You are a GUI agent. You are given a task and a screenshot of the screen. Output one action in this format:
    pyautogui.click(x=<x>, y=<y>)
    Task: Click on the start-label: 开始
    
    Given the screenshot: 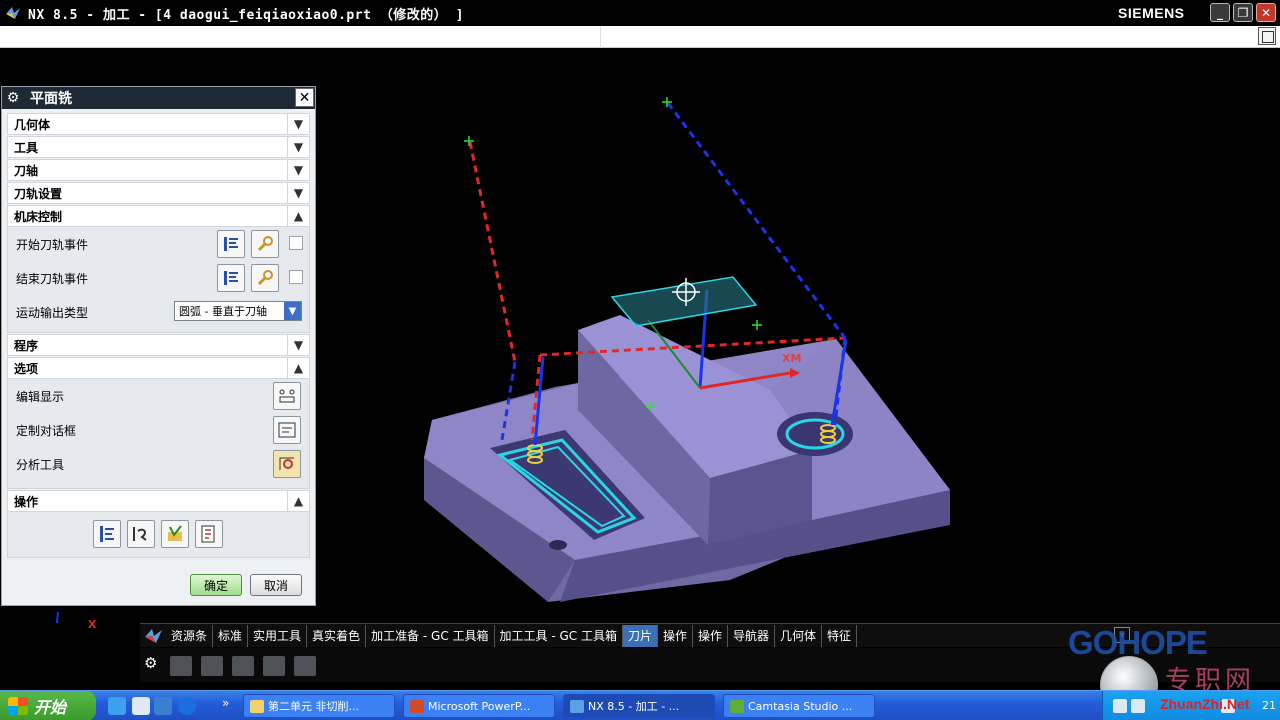 What is the action you would take?
    pyautogui.click(x=50, y=707)
    